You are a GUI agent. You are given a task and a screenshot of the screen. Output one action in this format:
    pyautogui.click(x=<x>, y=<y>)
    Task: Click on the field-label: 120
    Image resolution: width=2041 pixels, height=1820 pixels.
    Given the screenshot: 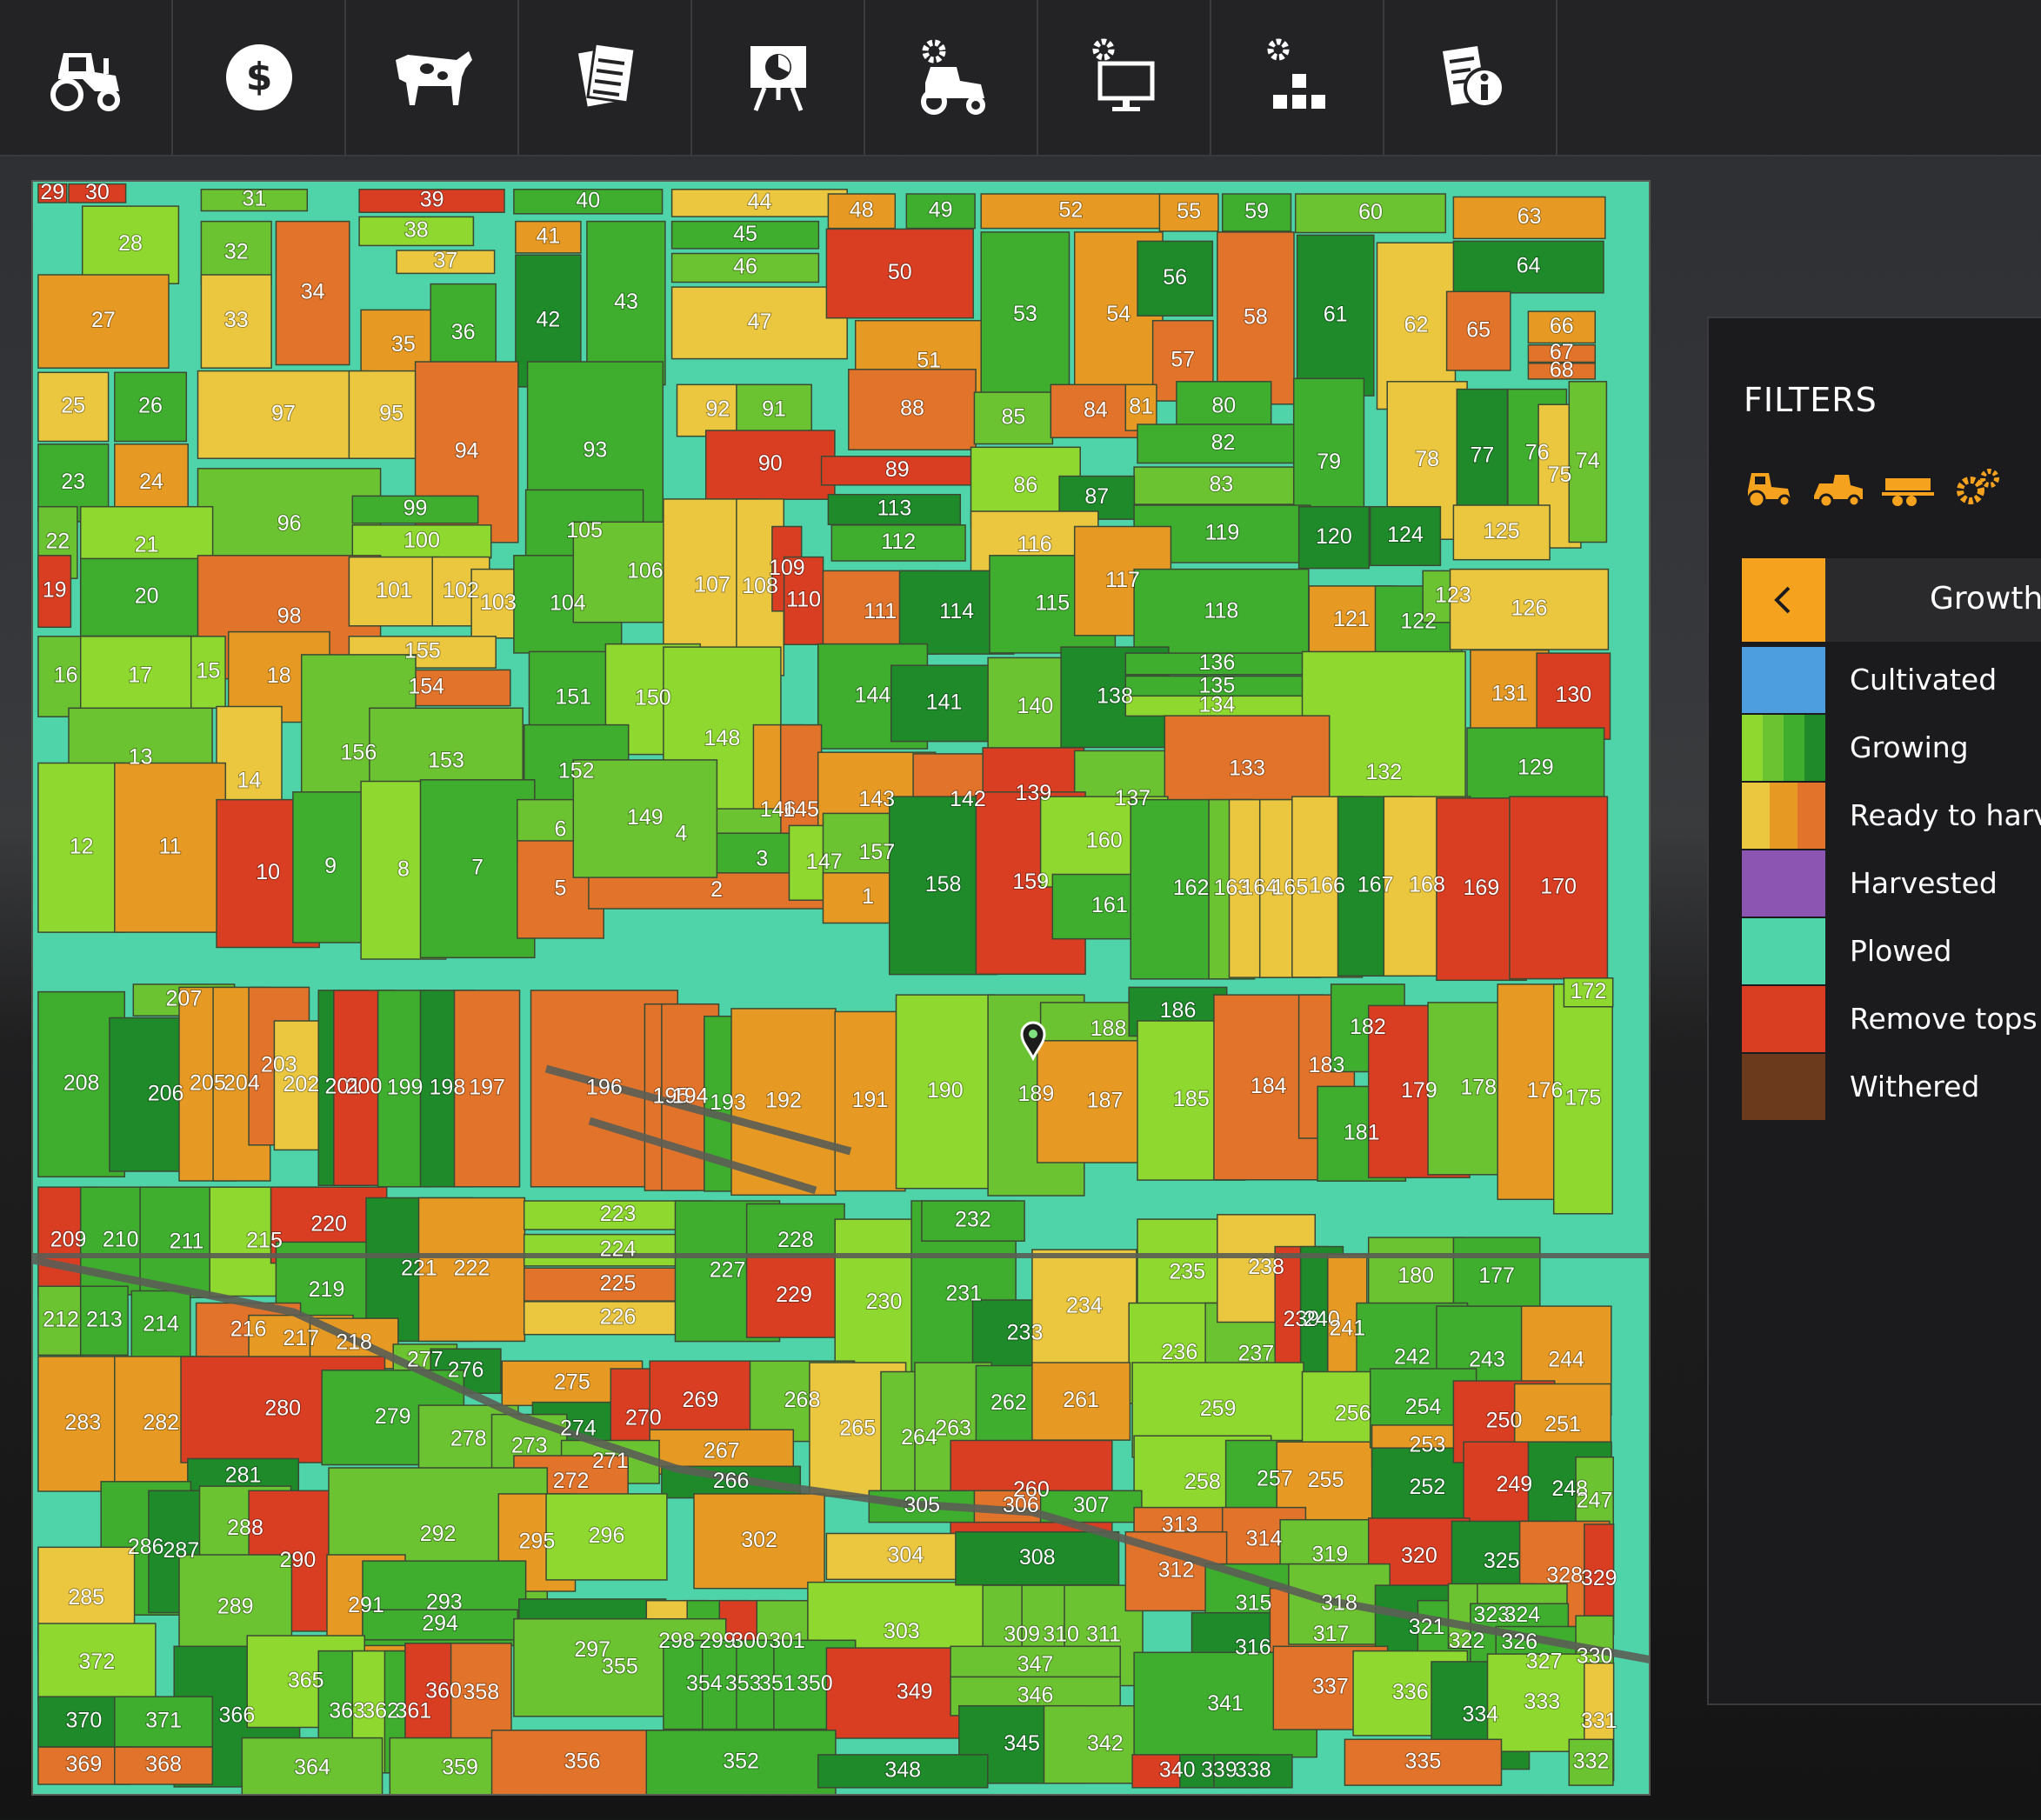 What is the action you would take?
    pyautogui.click(x=1334, y=536)
    